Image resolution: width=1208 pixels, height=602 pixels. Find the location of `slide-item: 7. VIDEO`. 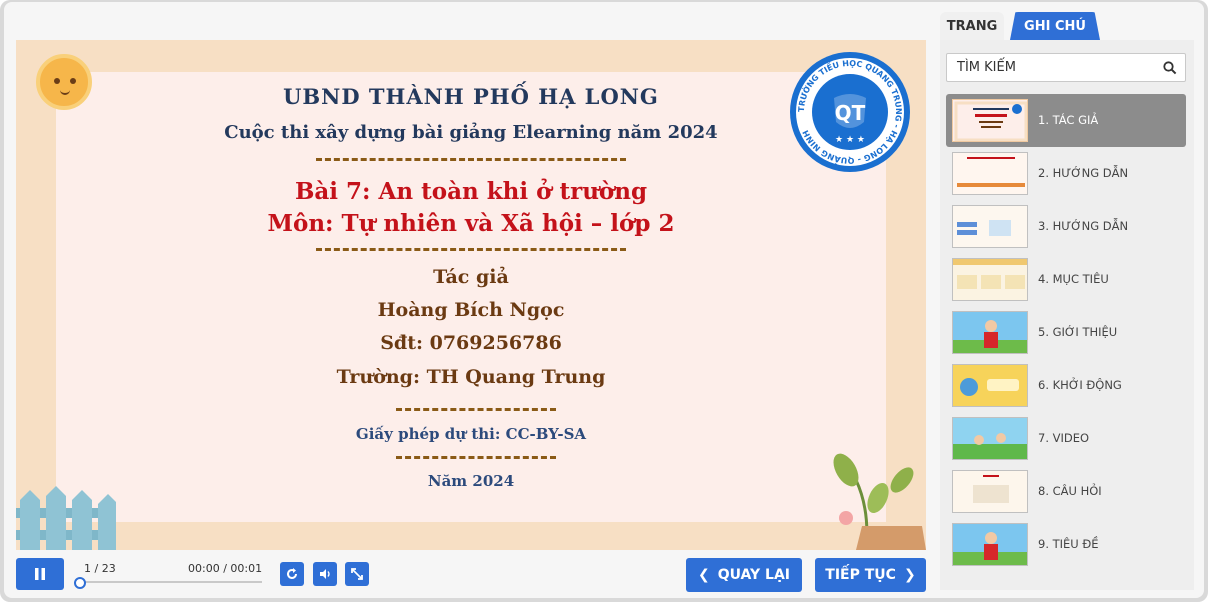

slide-item: 7. VIDEO is located at coordinates (1066, 438).